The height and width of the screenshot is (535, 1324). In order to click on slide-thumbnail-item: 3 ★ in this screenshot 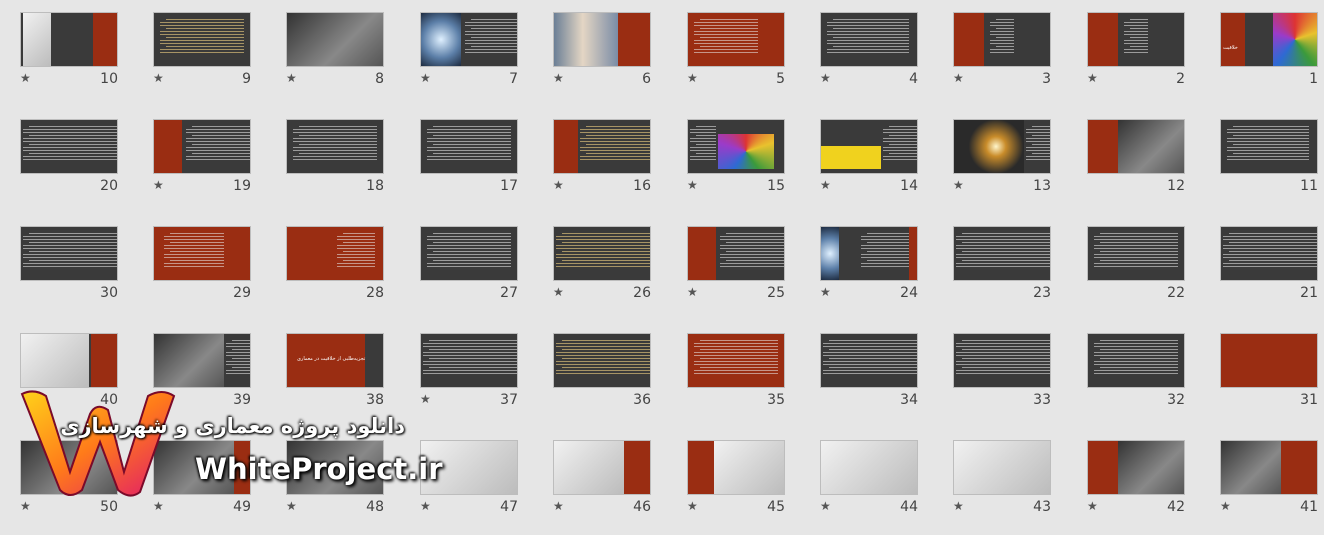, I will do `click(1002, 45)`.